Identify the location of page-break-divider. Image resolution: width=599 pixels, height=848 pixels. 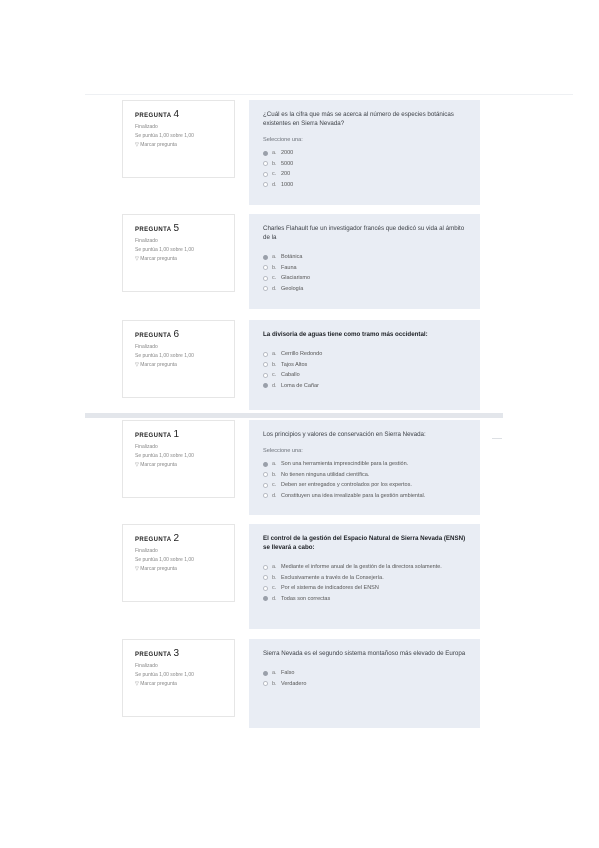
(294, 415).